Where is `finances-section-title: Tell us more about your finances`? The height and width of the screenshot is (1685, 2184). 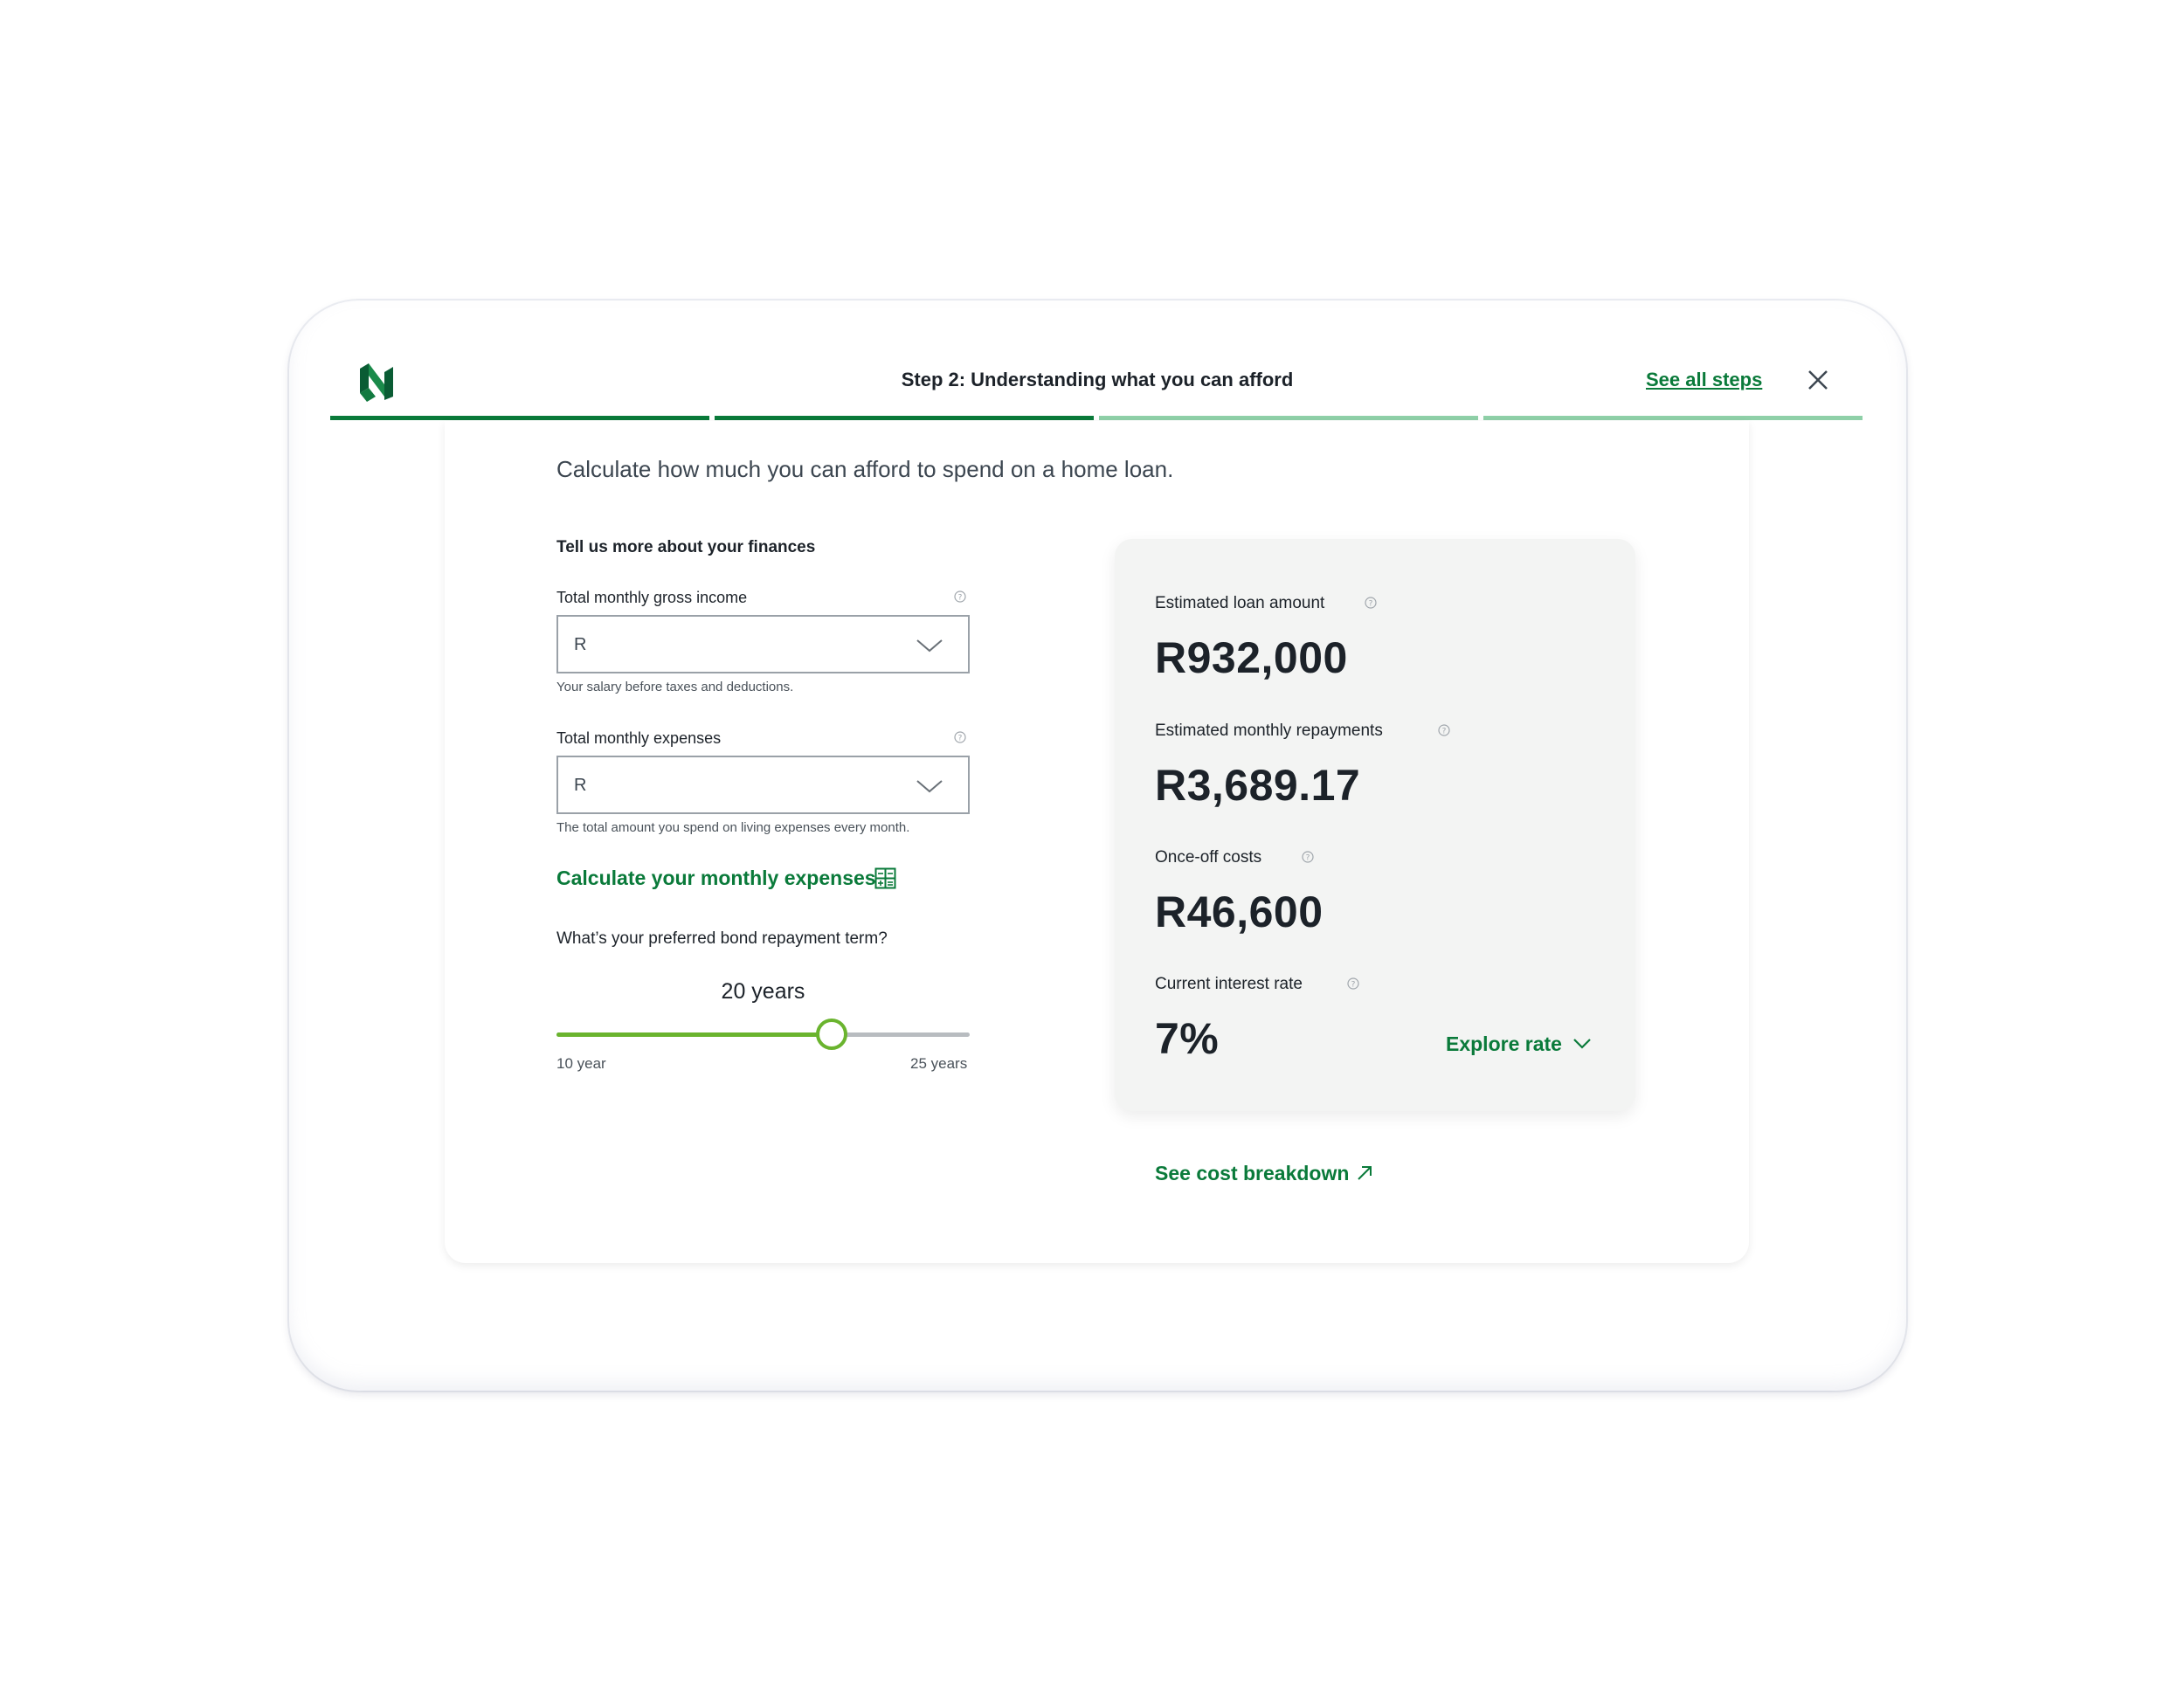
finances-section-title: Tell us more about your finances is located at coordinates (686, 547).